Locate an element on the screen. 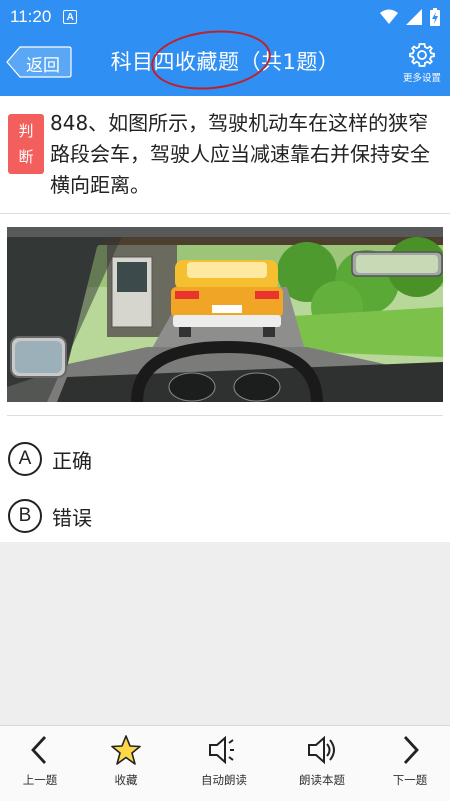  settings-label: 更多设置 is located at coordinates (421, 78).